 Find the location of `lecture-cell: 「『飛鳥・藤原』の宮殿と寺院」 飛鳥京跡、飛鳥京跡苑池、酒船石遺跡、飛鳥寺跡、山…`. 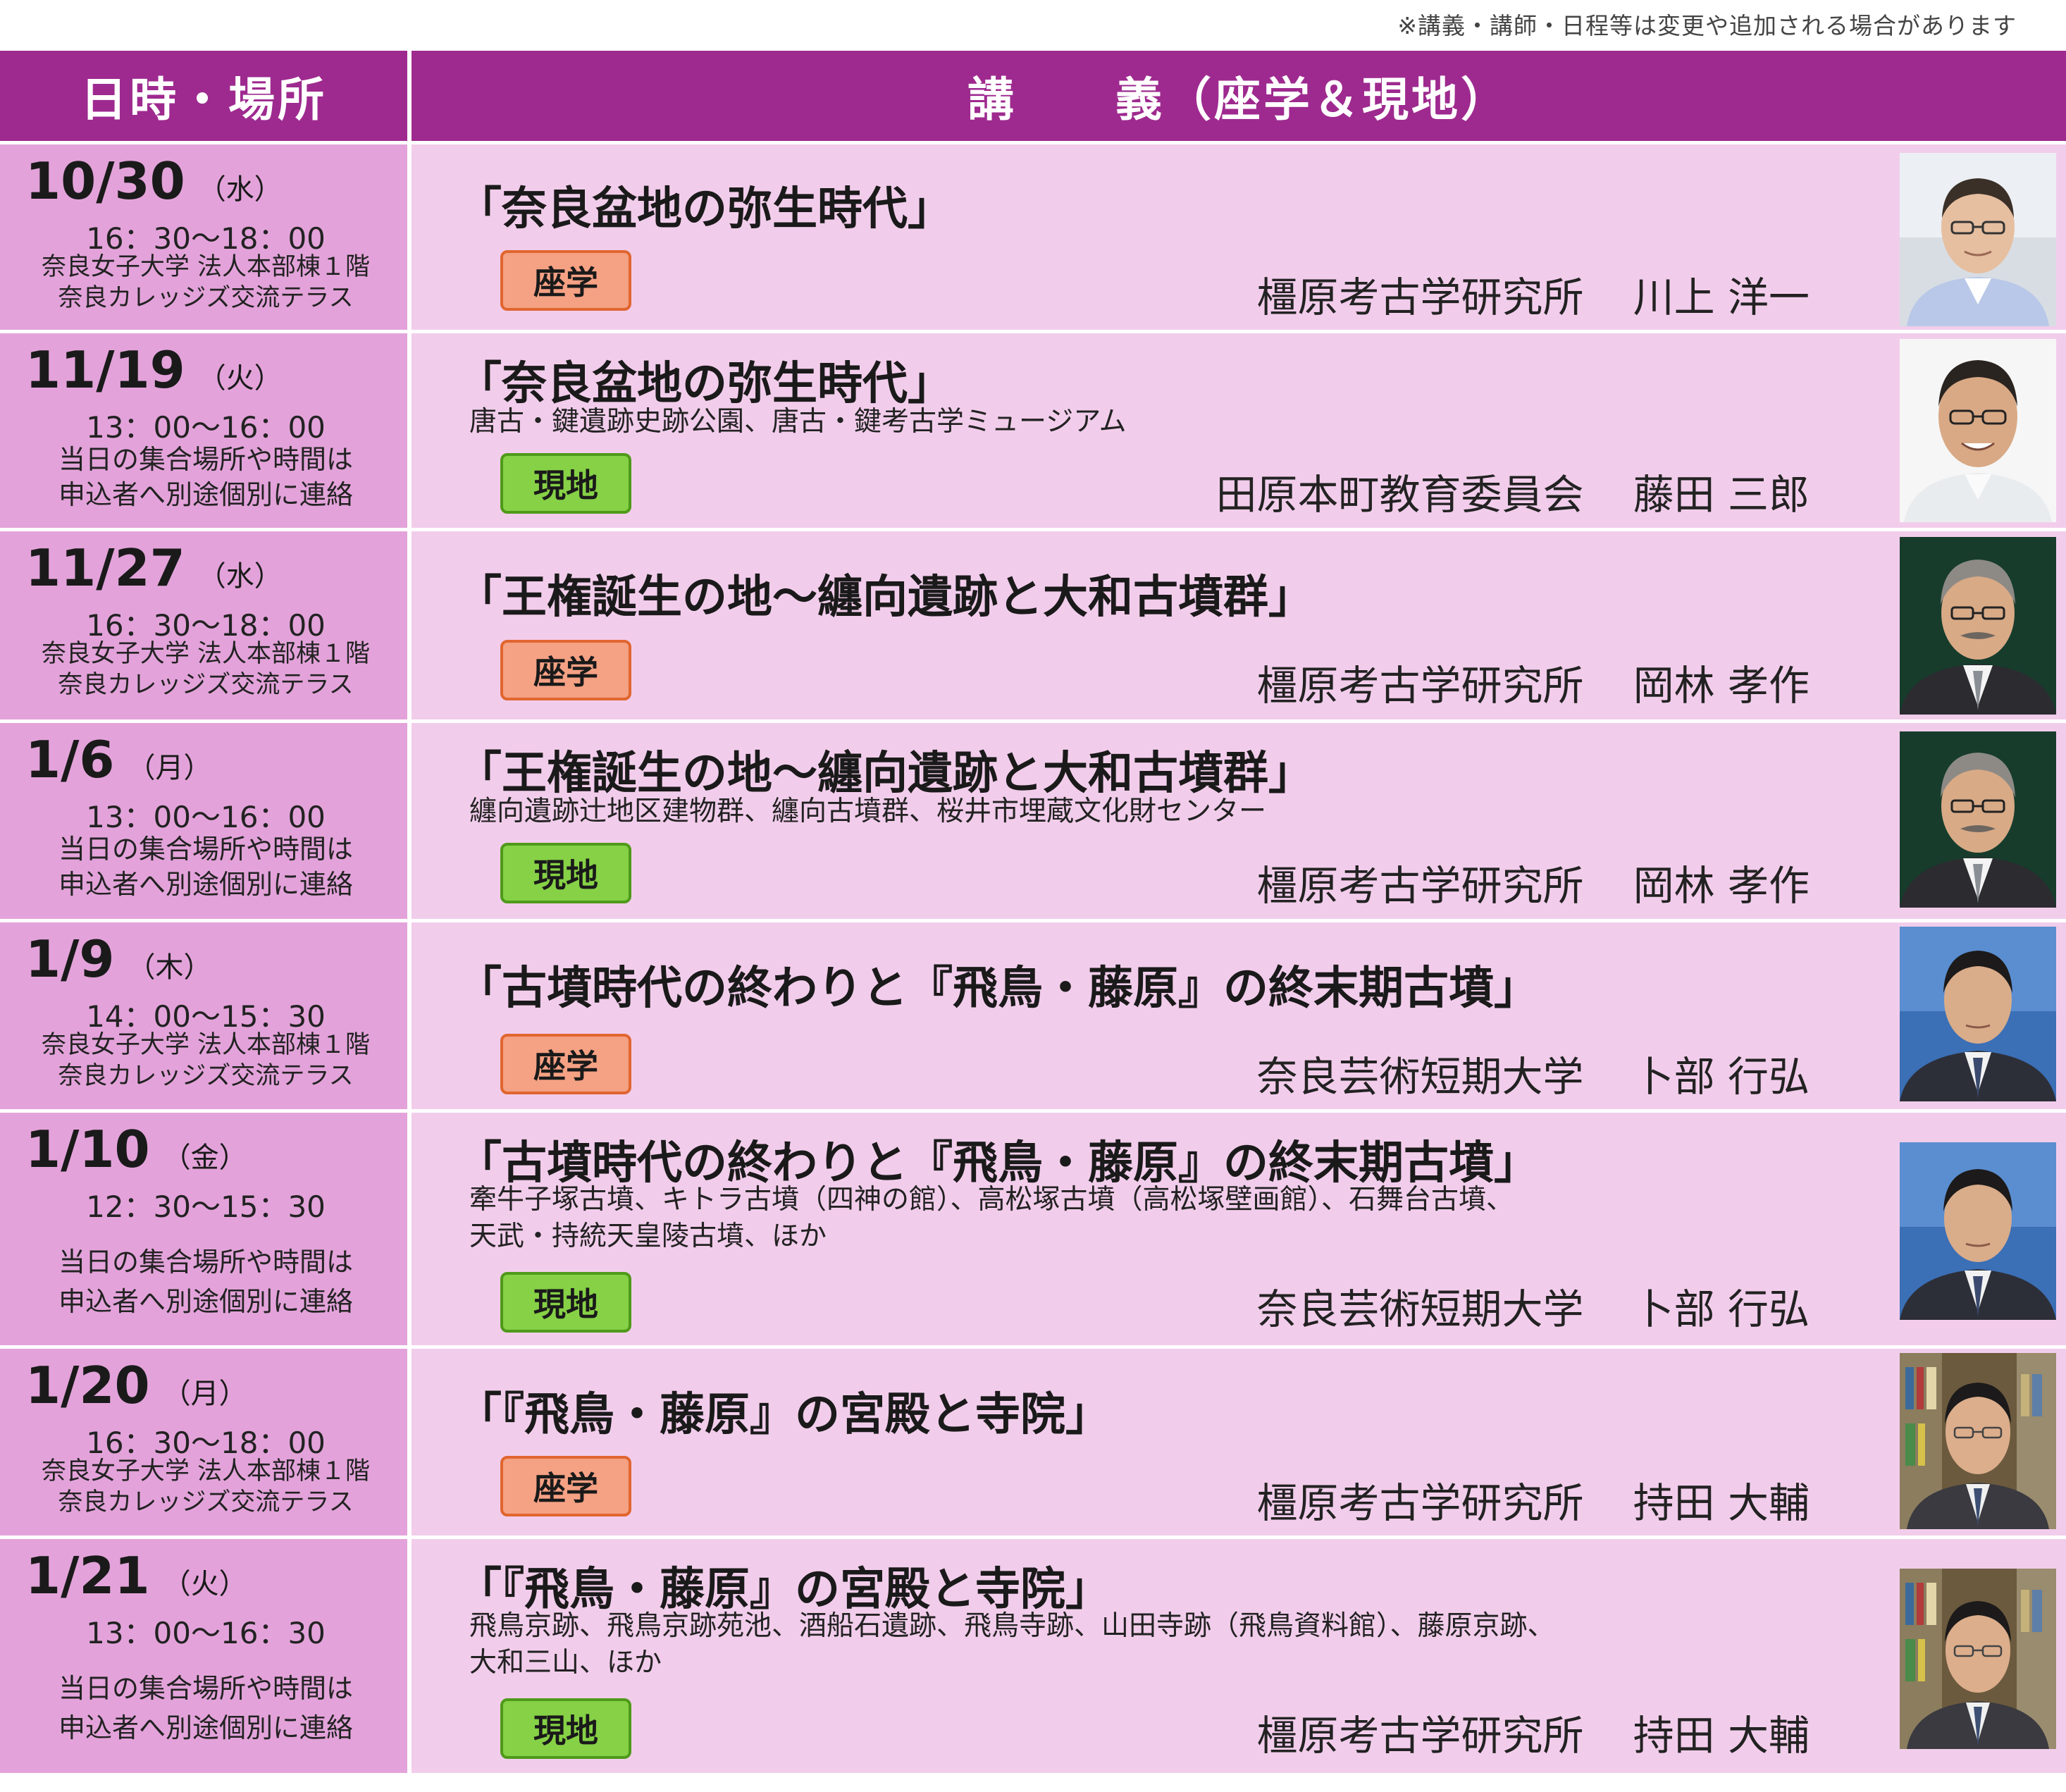

lecture-cell: 「『飛鳥・藤原』の宮殿と寺院」 飛鳥京跡、飛鳥京跡苑池、酒船石遺跡、飛鳥寺跡、山… is located at coordinates (1239, 1656).